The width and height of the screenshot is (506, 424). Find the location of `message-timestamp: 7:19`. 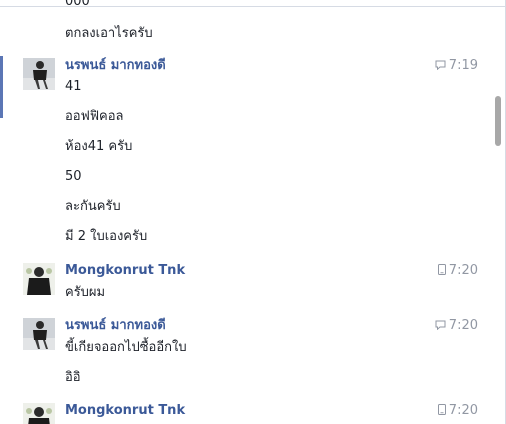

message-timestamp: 7:19 is located at coordinates (448, 66).